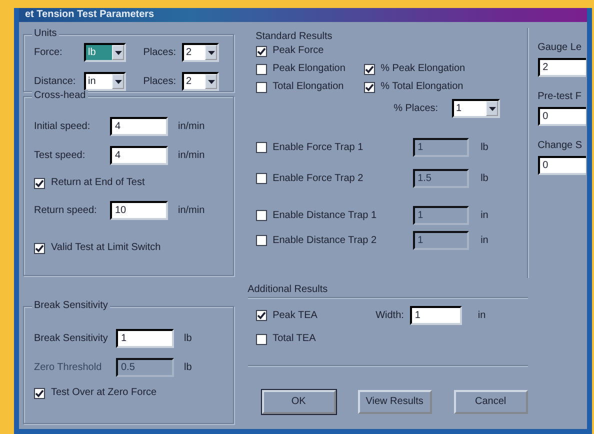 Image resolution: width=594 pixels, height=434 pixels. What do you see at coordinates (98, 183) in the screenshot?
I see `checkbox-label: Return at End of Test` at bounding box center [98, 183].